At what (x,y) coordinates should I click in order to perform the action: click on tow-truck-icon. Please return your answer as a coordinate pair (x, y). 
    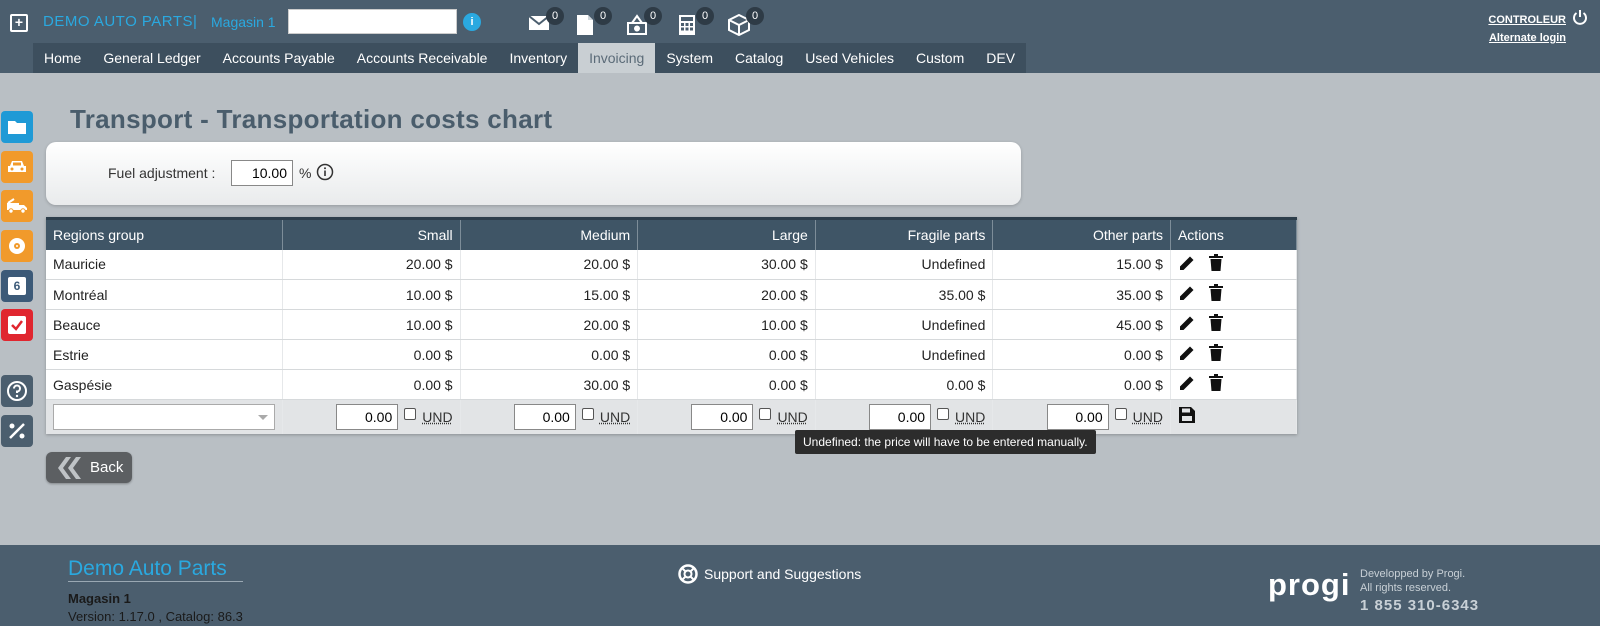
    Looking at the image, I should click on (17, 206).